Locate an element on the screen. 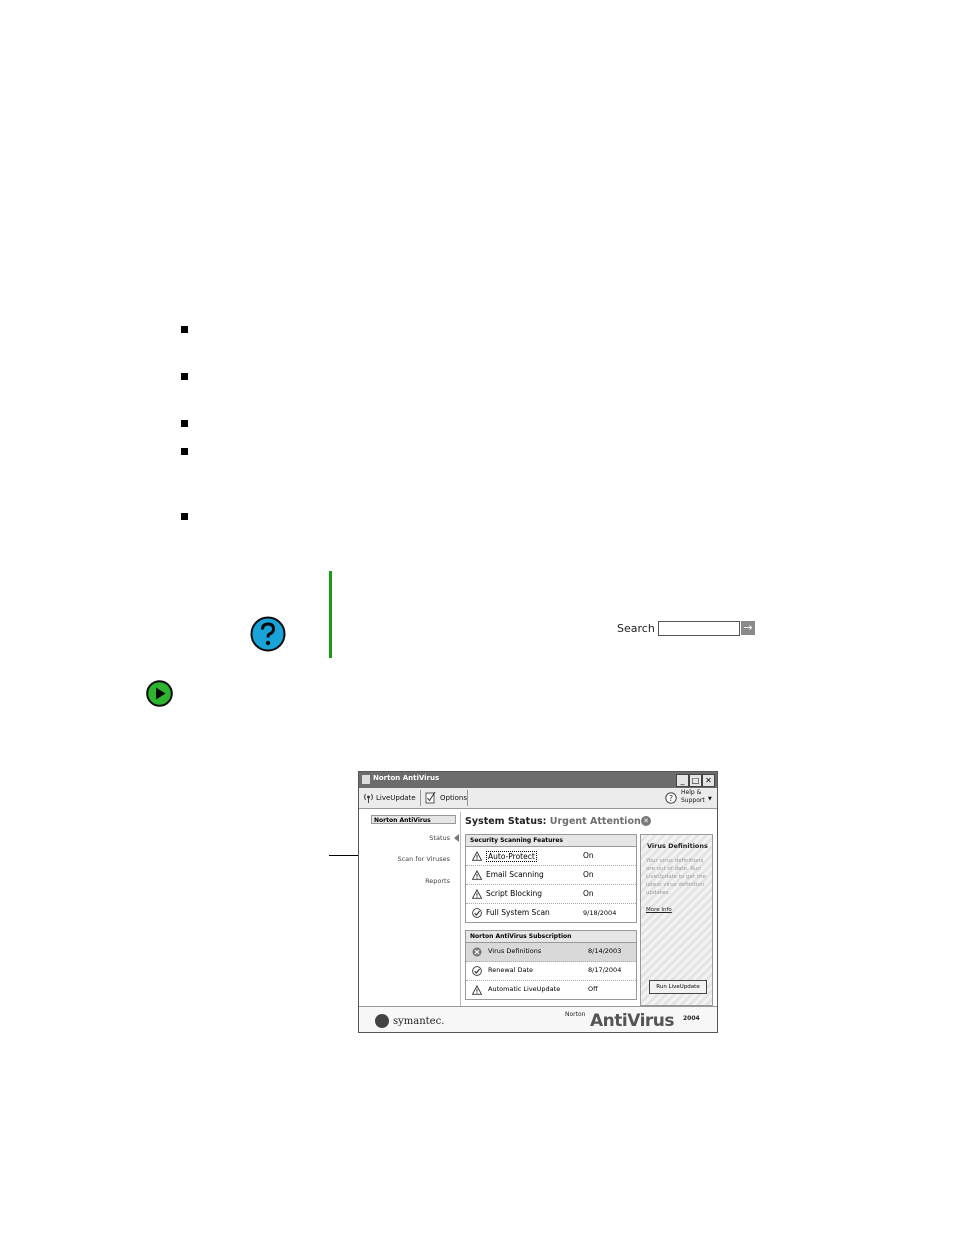 The height and width of the screenshot is (1235, 954). subscription-row: Renewal Date 8/17/2004 is located at coordinates (551, 971).